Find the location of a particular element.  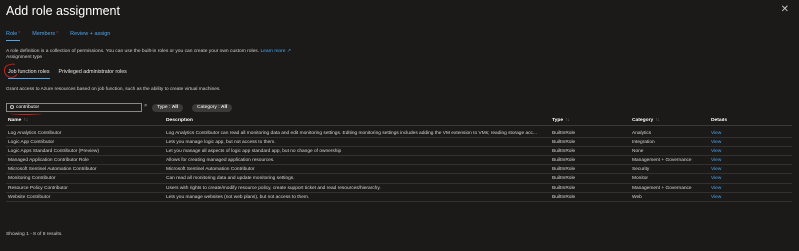

role-name: Monitoring Contributor is located at coordinates (32, 179).